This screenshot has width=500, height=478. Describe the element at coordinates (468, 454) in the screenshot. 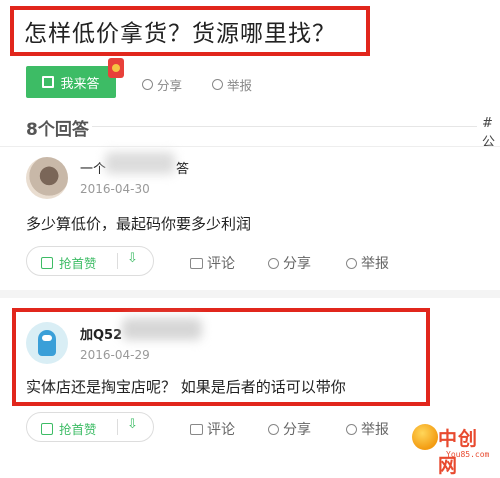

I see `watermark-url: You85.com` at that location.